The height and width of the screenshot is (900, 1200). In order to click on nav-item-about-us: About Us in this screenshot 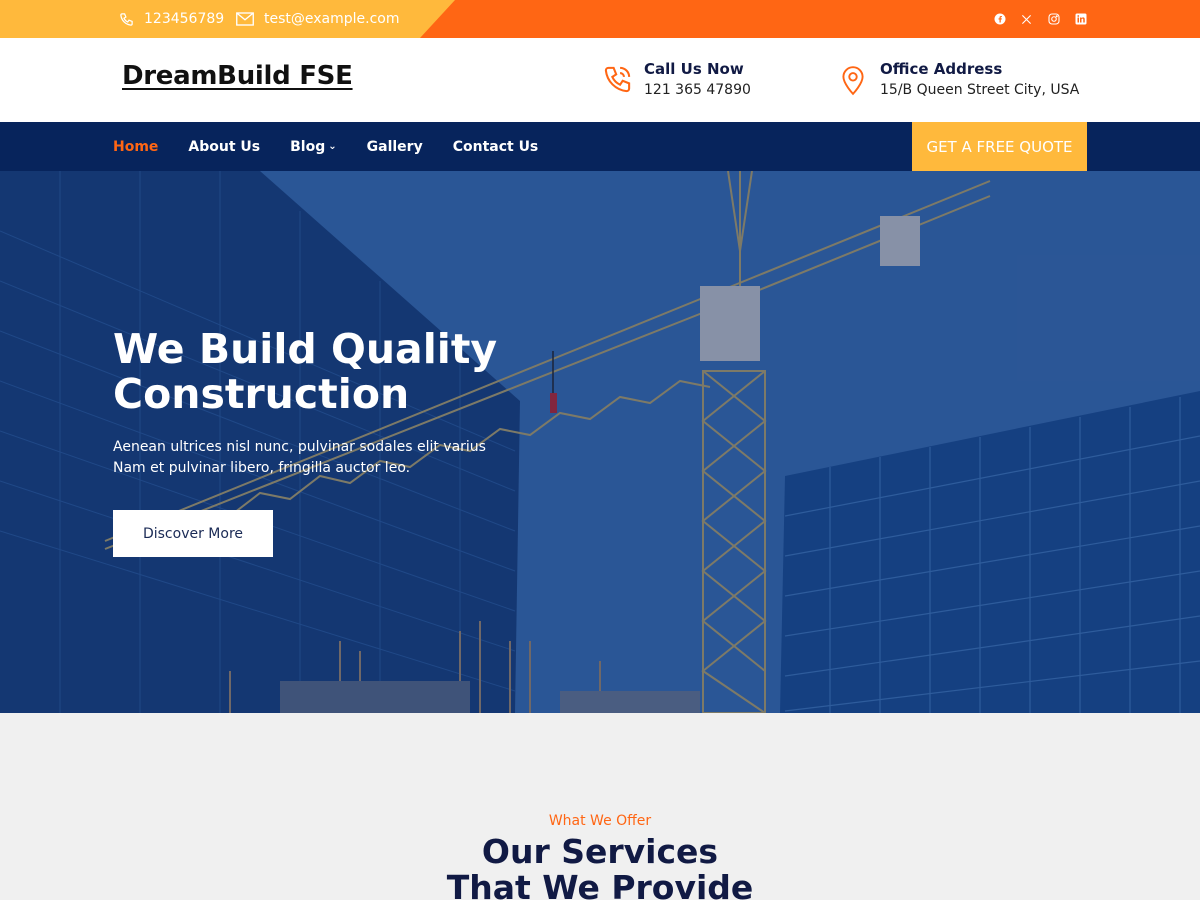, I will do `click(224, 147)`.